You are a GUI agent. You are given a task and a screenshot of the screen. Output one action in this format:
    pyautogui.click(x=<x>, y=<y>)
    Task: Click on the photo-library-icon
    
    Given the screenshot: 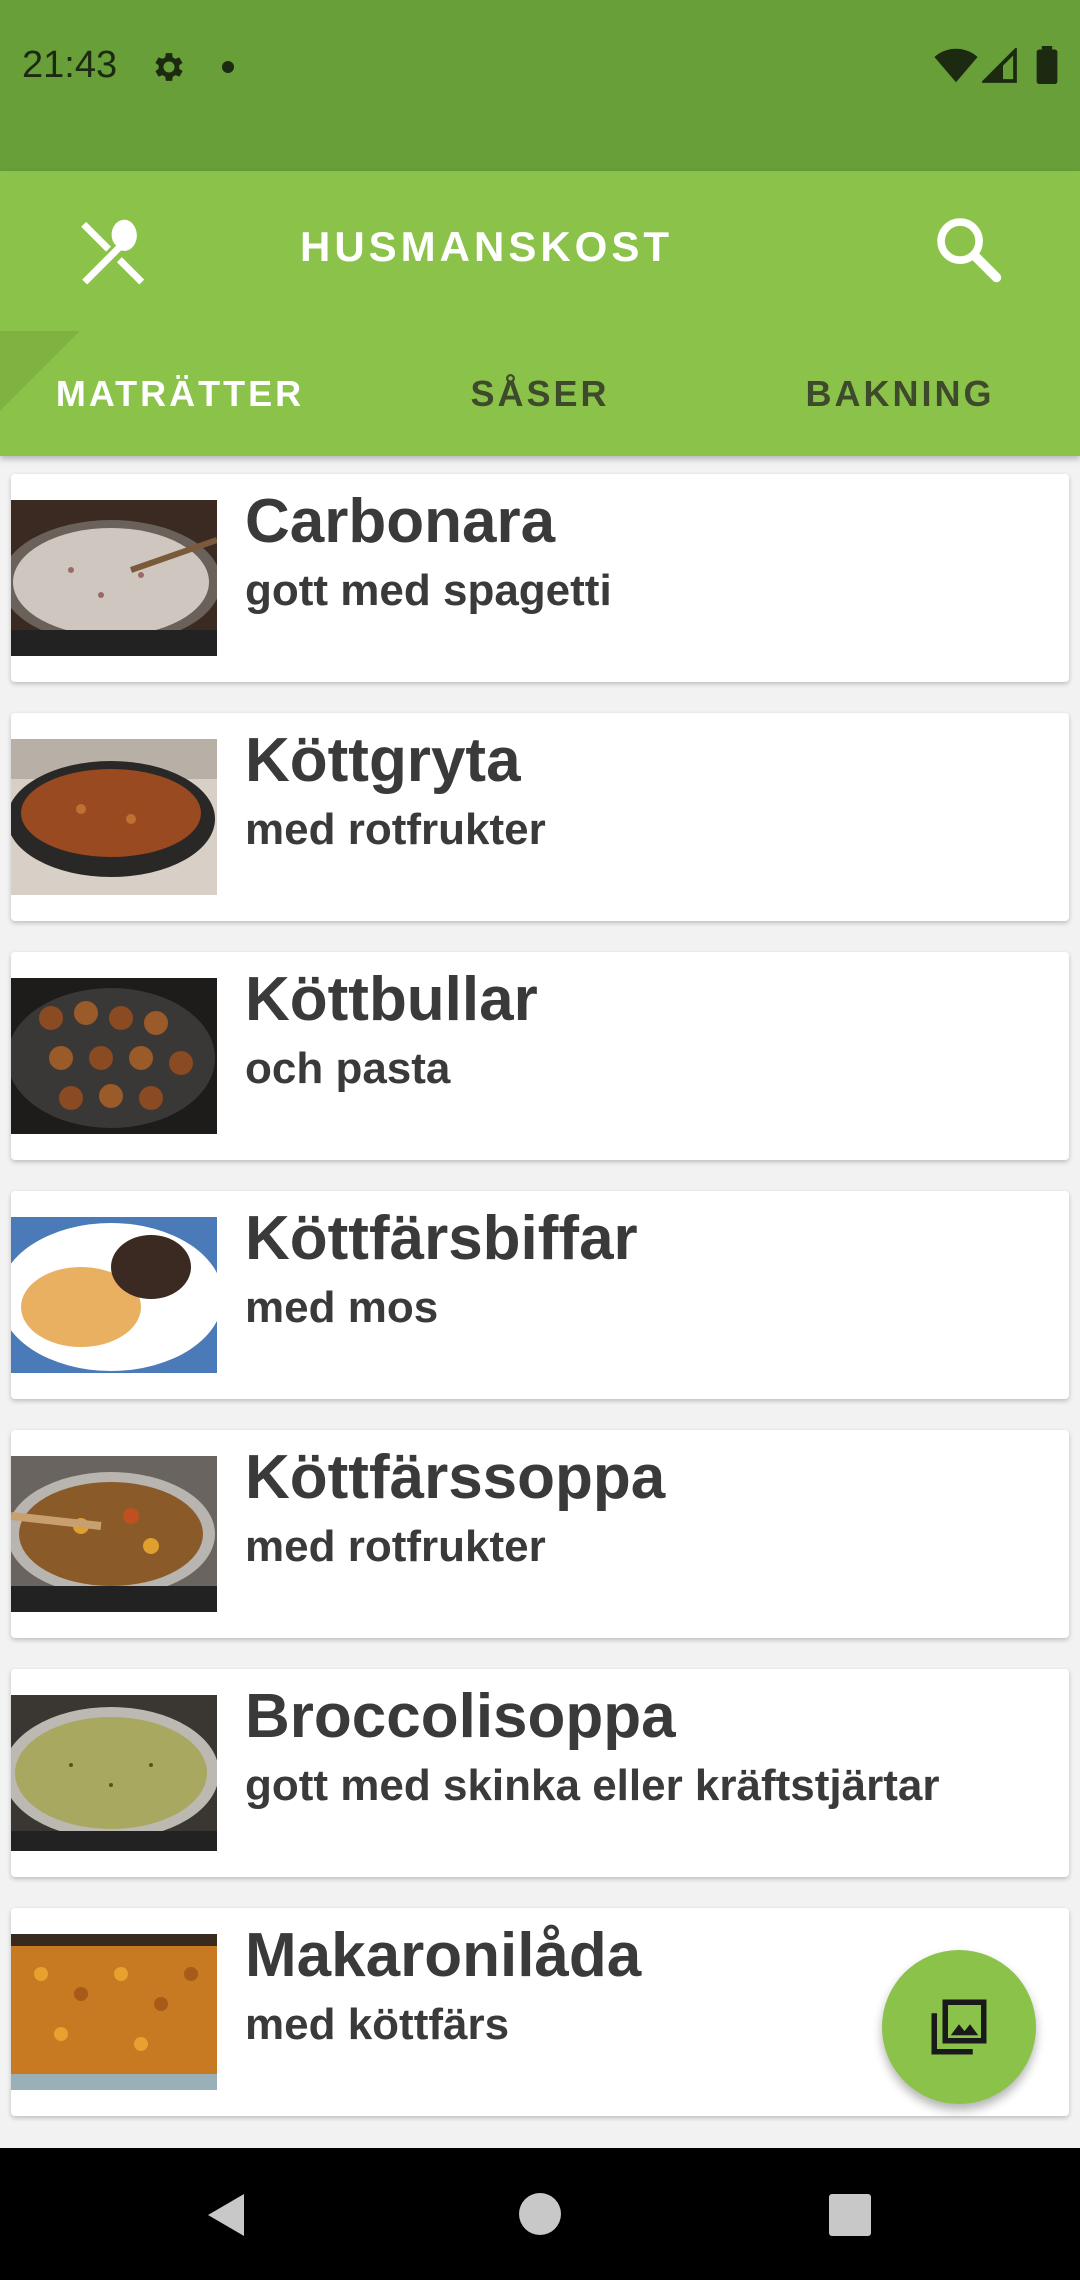 What is the action you would take?
    pyautogui.click(x=959, y=2027)
    